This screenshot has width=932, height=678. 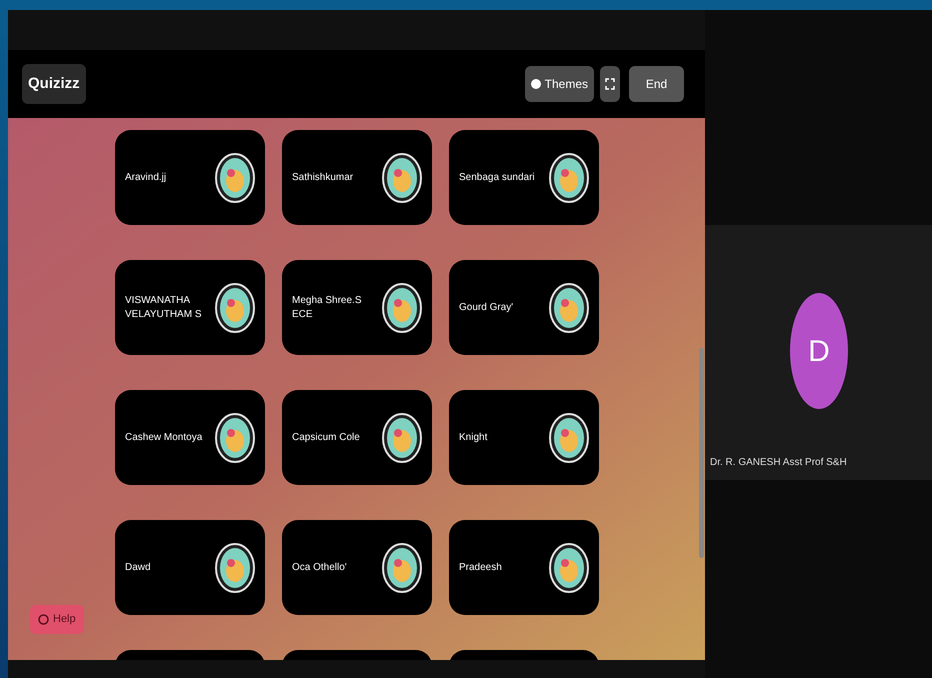 What do you see at coordinates (559, 84) in the screenshot?
I see `themes-button: Themes` at bounding box center [559, 84].